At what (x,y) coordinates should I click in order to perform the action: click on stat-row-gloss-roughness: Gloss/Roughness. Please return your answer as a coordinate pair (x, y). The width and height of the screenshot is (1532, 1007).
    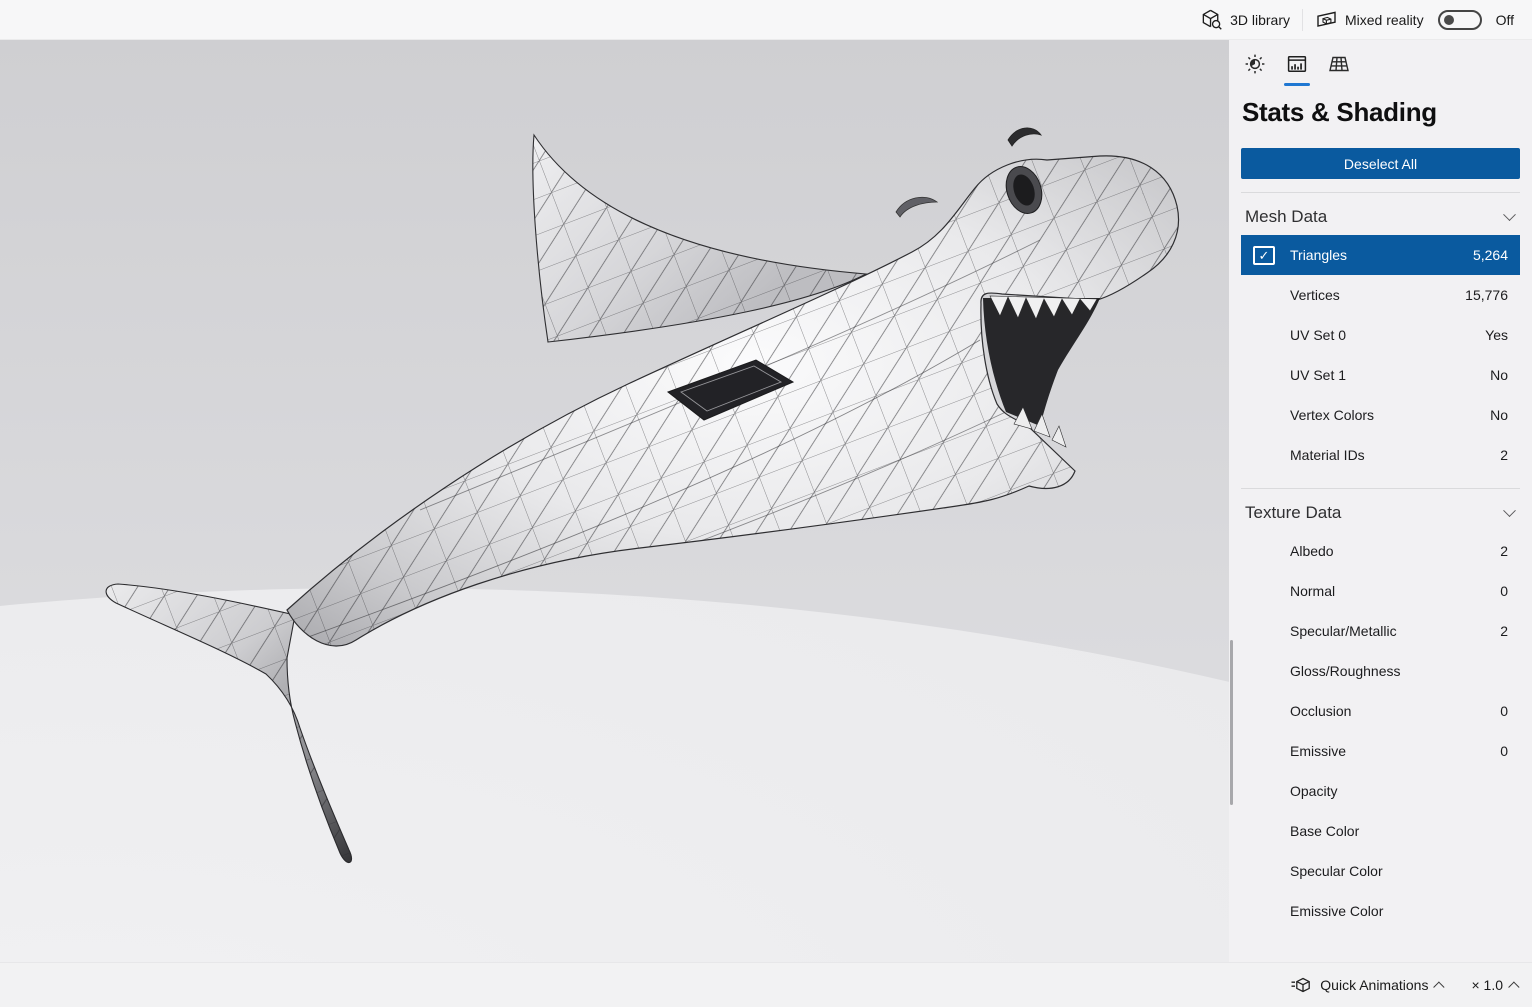
    Looking at the image, I should click on (1380, 671).